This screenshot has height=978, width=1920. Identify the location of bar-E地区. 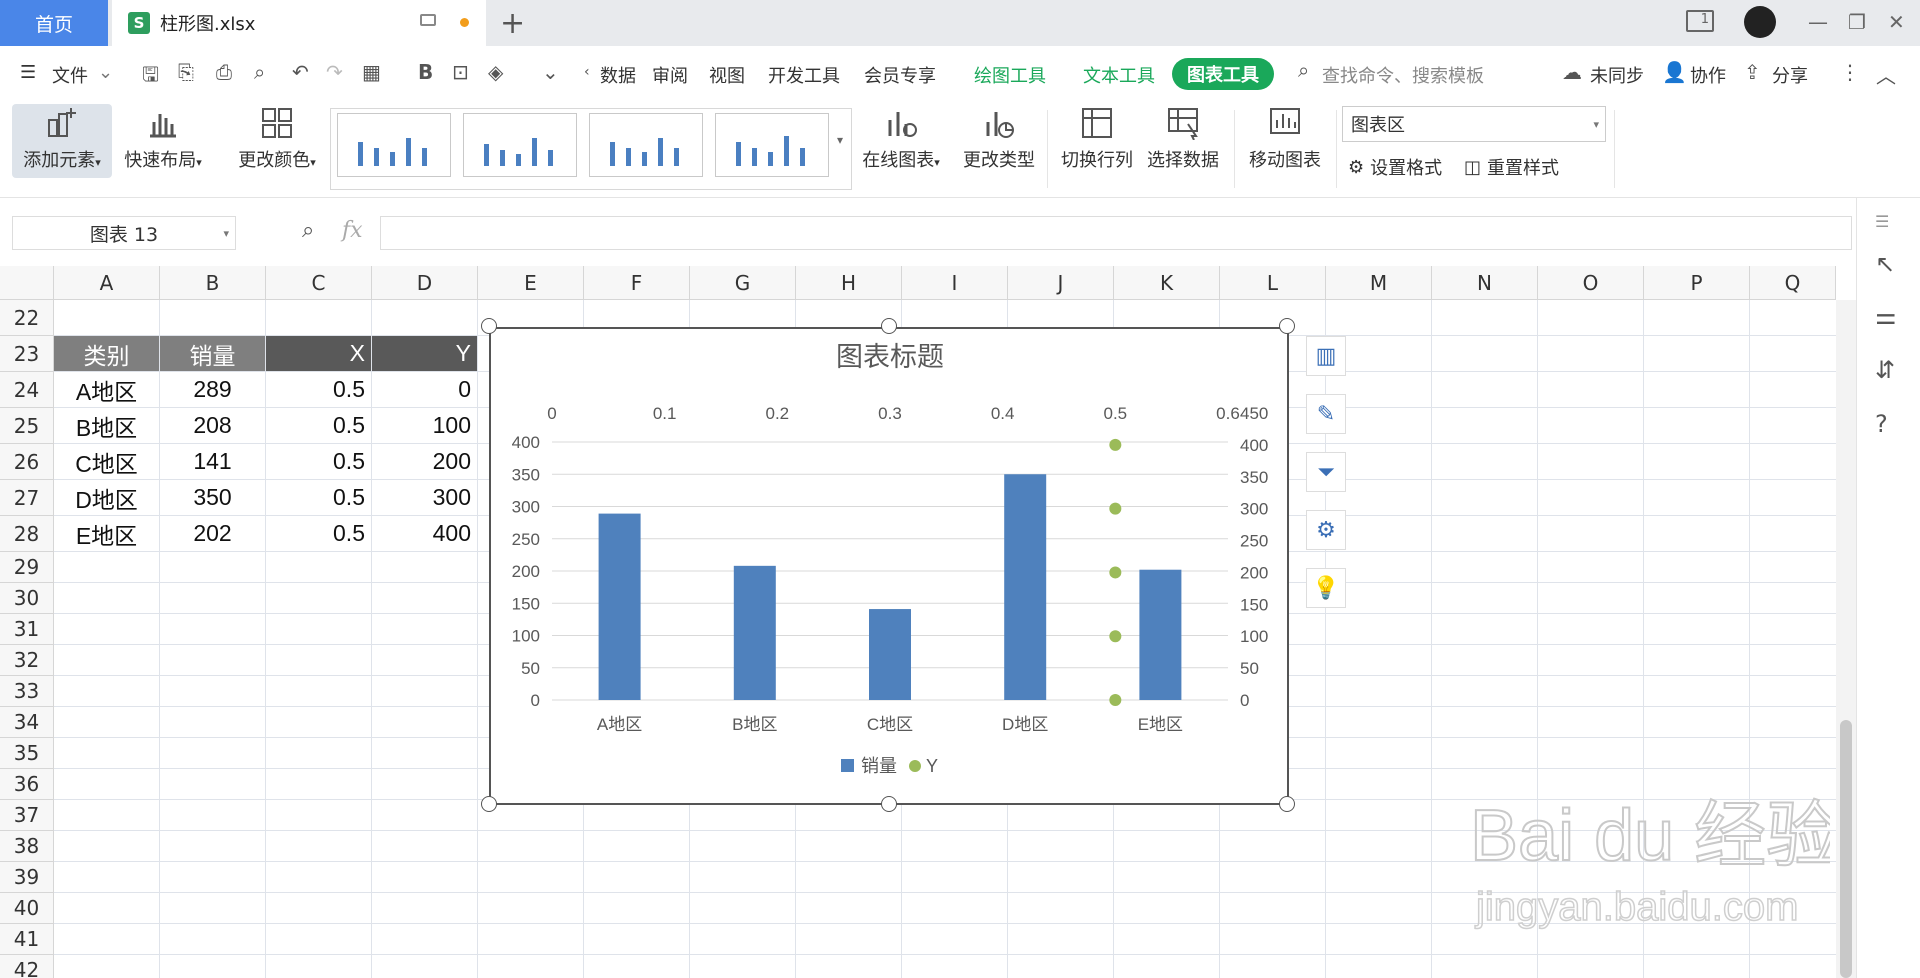
(1160, 634).